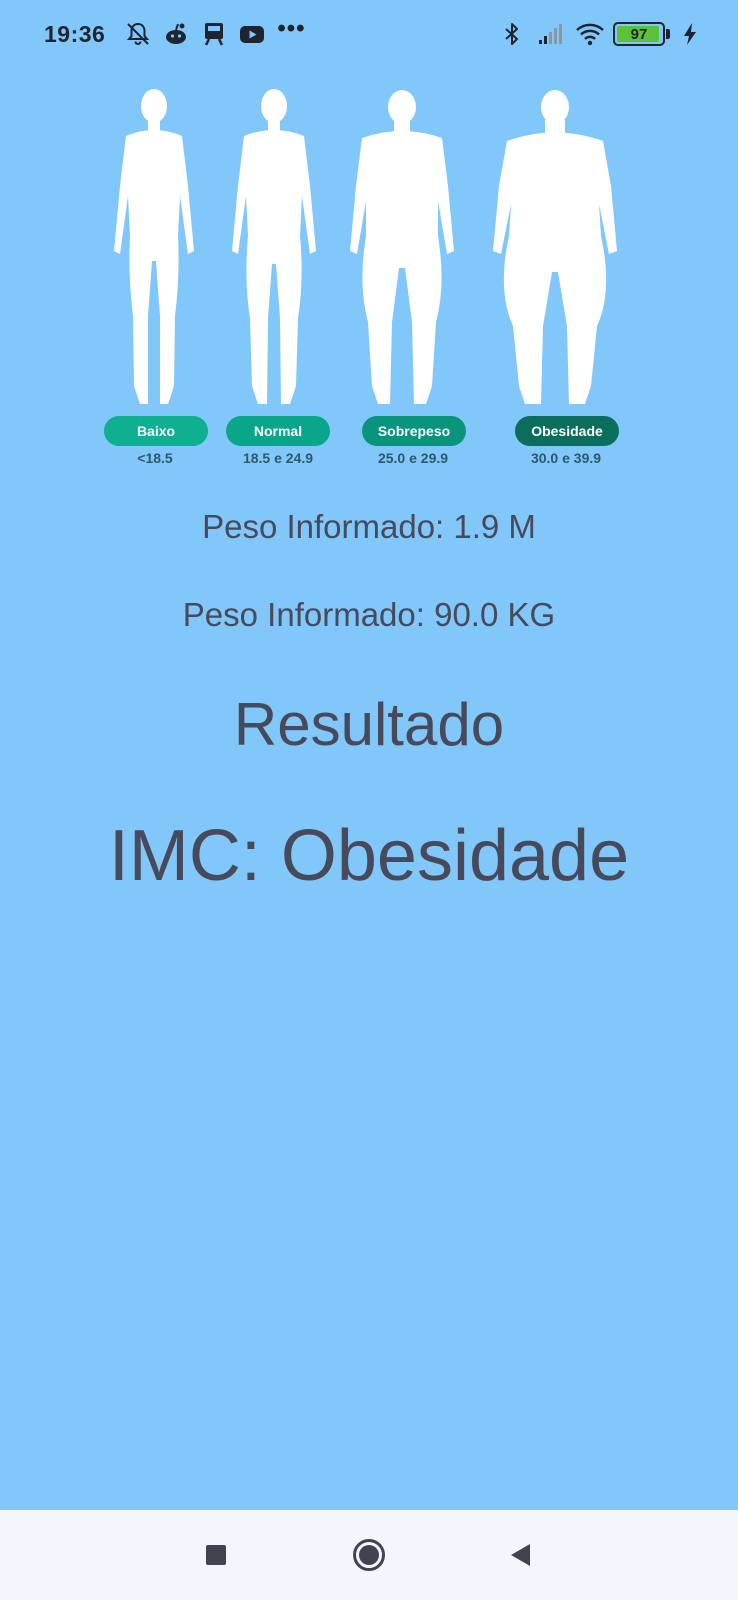 This screenshot has width=738, height=1600. I want to click on result-value: IMC: Obesidade, so click(369, 856).